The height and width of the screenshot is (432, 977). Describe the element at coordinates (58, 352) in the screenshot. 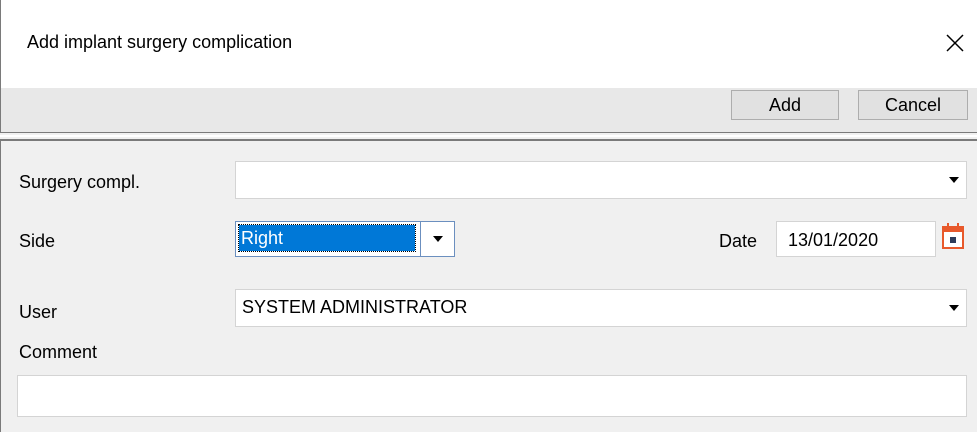

I see `comment-label: Comment` at that location.